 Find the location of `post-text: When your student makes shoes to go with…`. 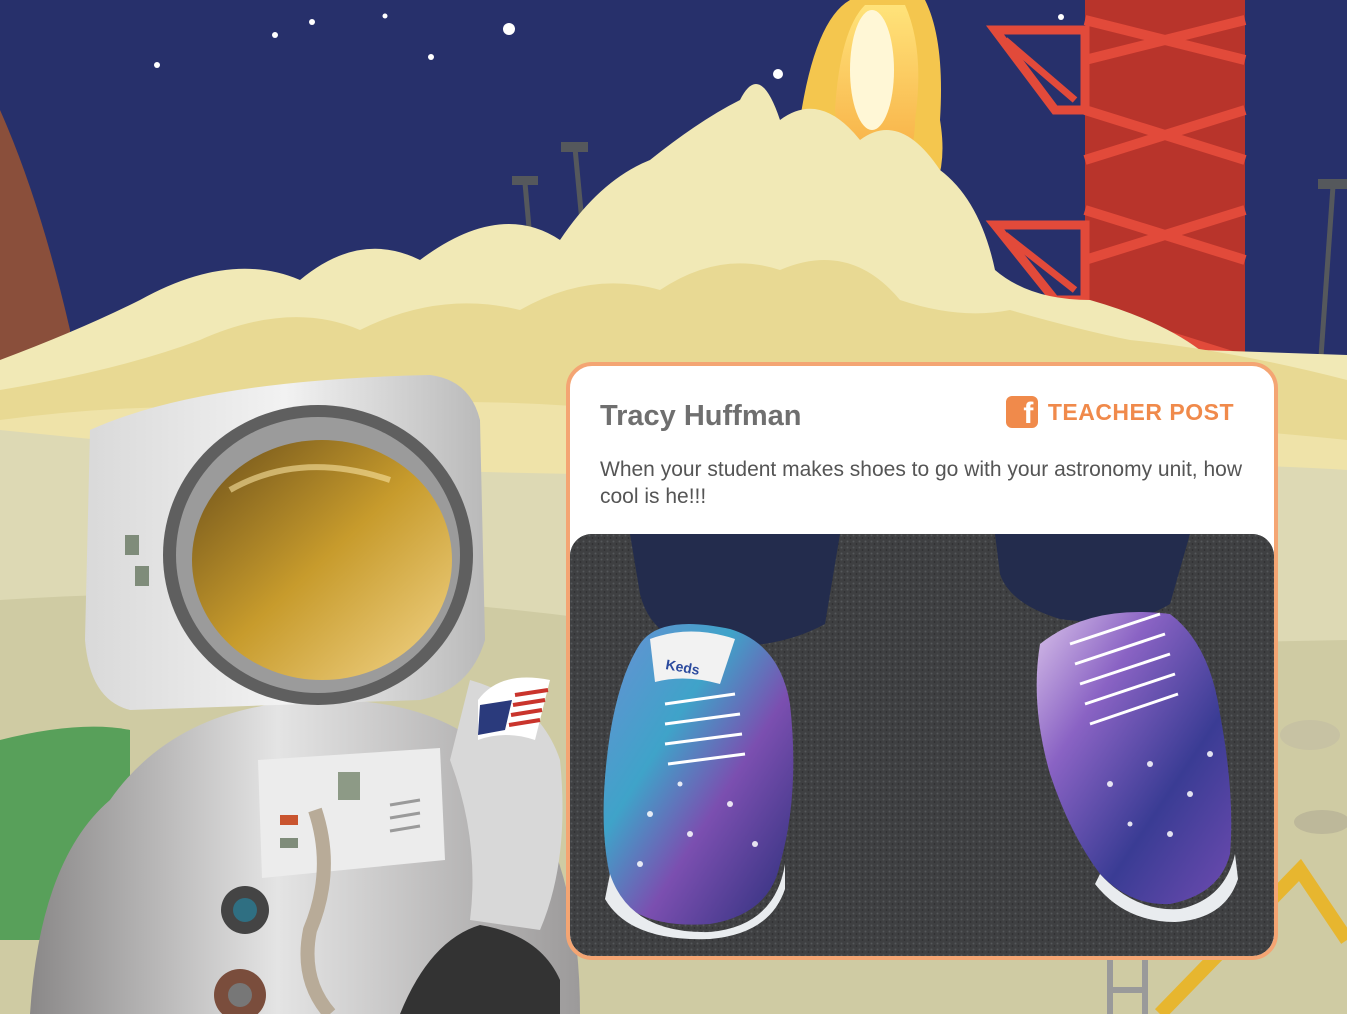

post-text: When your student makes shoes to go with… is located at coordinates (921, 483).